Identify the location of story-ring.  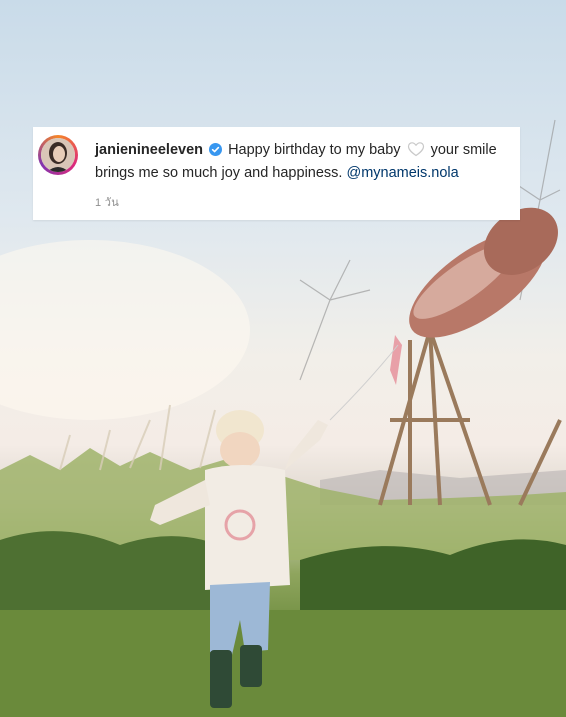
(58, 155).